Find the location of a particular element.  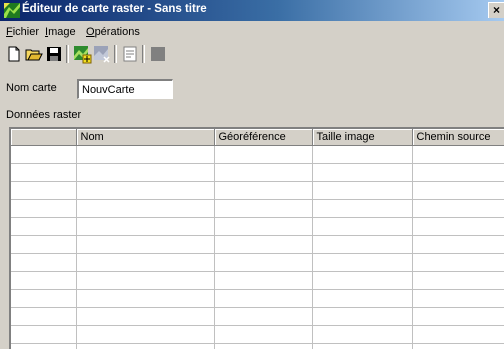

menu-operations-mnemonic: O is located at coordinates (90, 32).